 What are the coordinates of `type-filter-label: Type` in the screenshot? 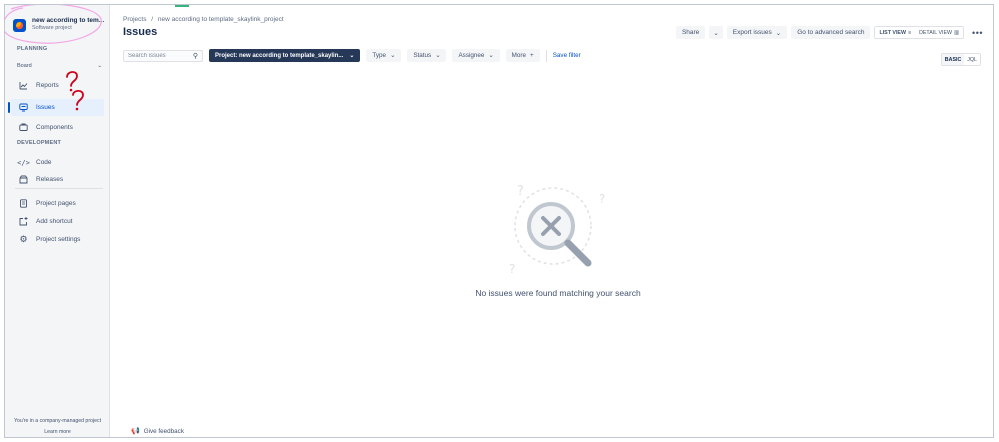 It's located at (379, 55).